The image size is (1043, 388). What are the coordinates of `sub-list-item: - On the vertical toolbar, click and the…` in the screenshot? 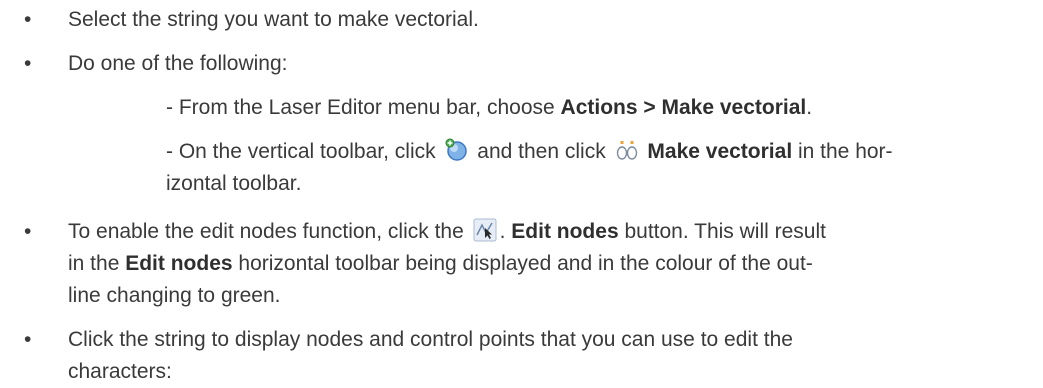 It's located at (574, 168).